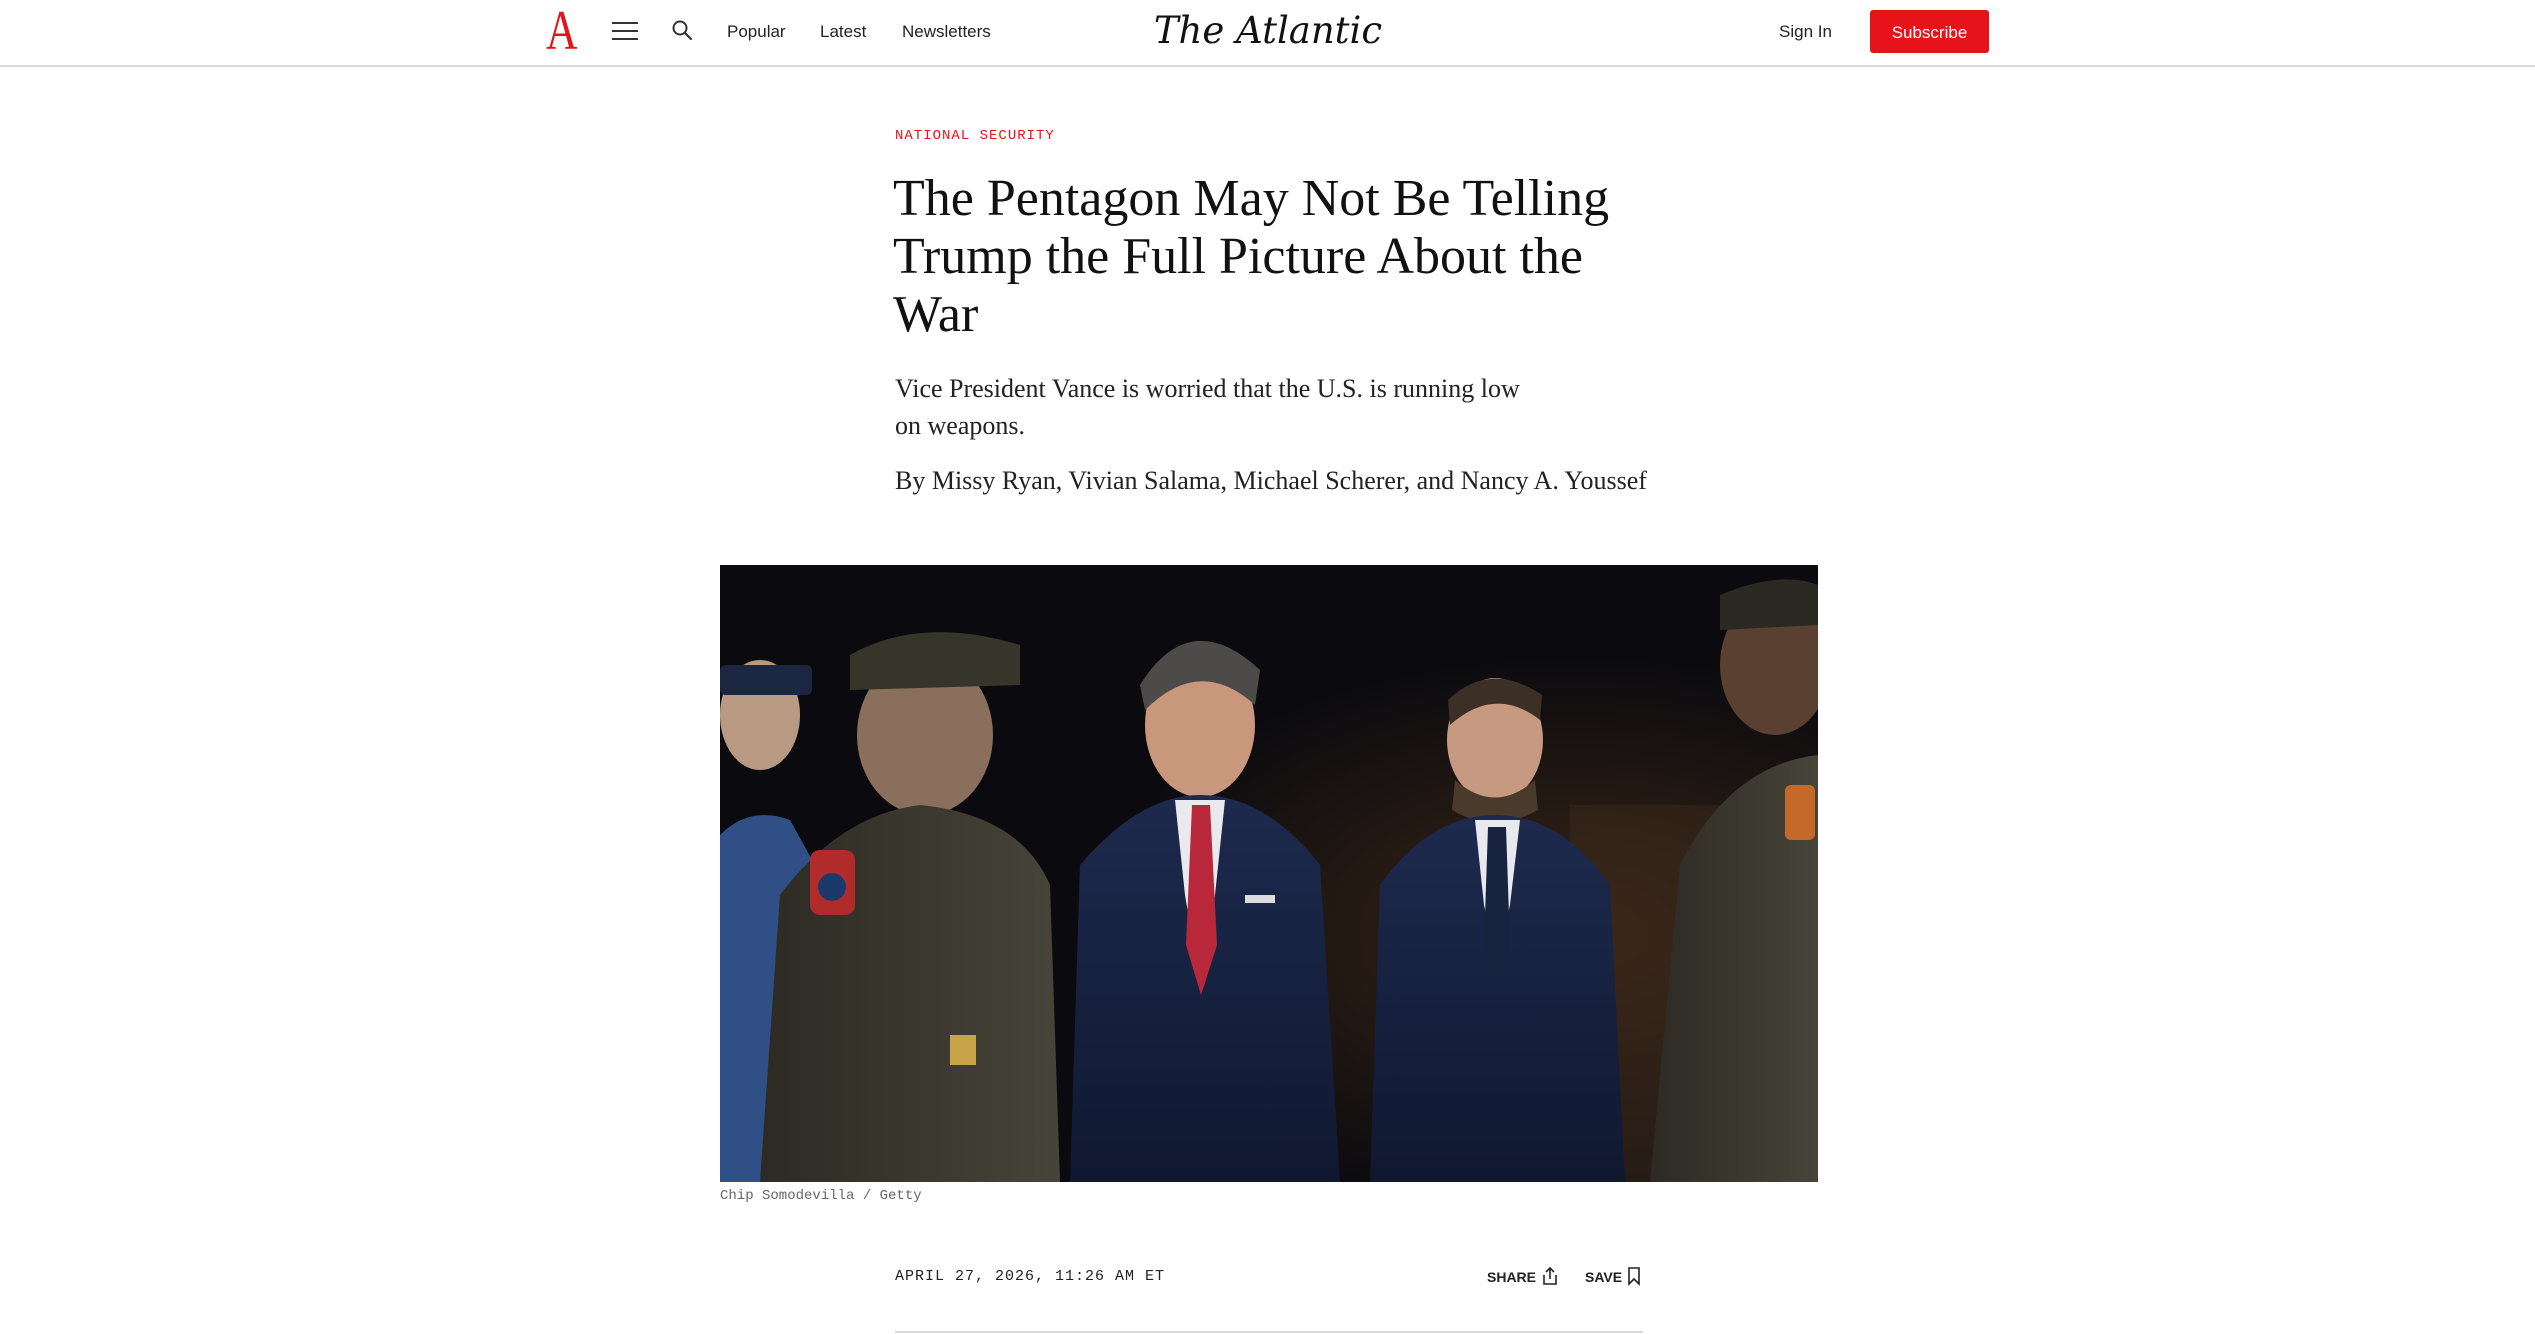 Image resolution: width=2535 pixels, height=1334 pixels. Describe the element at coordinates (946, 32) in the screenshot. I see `nav-newsletters: Newsletters` at that location.